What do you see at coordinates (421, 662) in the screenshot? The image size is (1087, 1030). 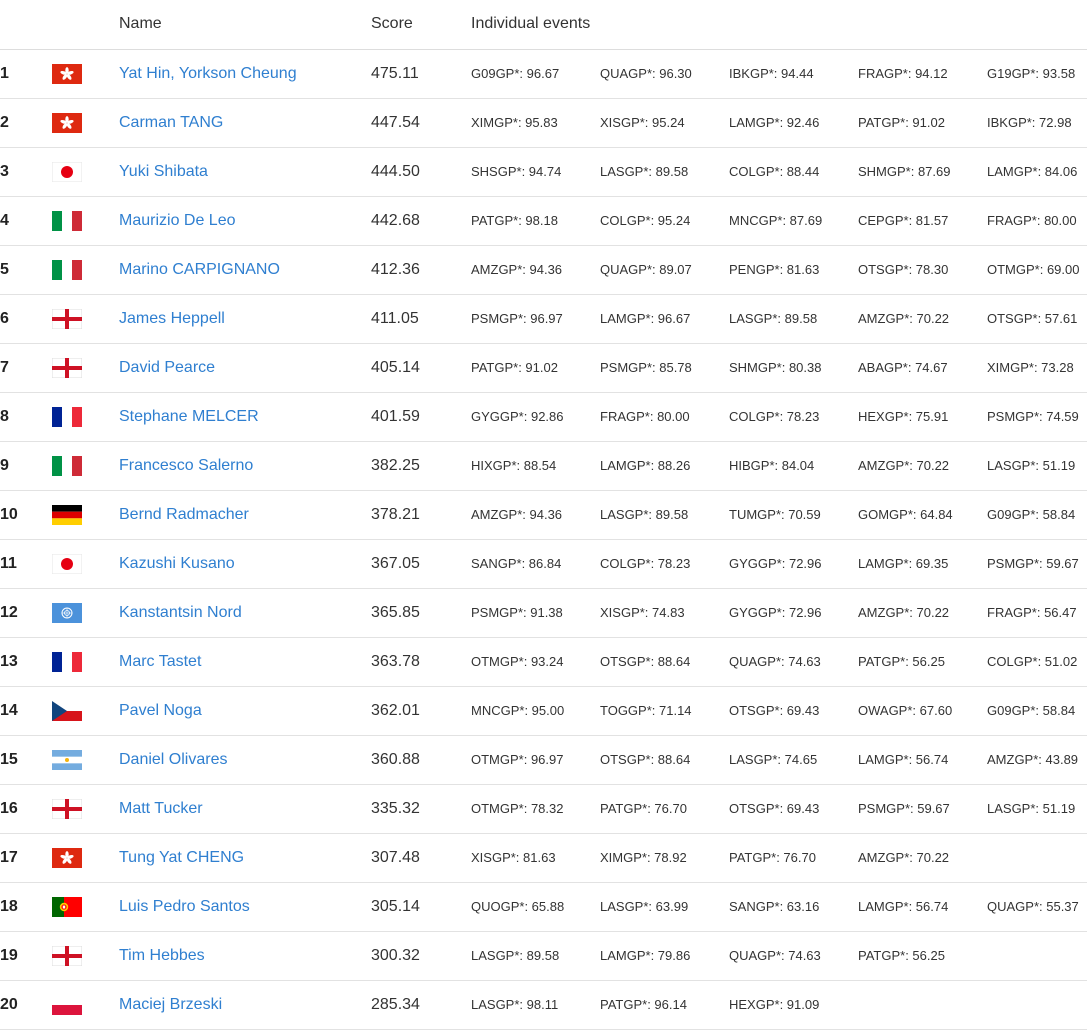 I see `score-cell: 363.78` at bounding box center [421, 662].